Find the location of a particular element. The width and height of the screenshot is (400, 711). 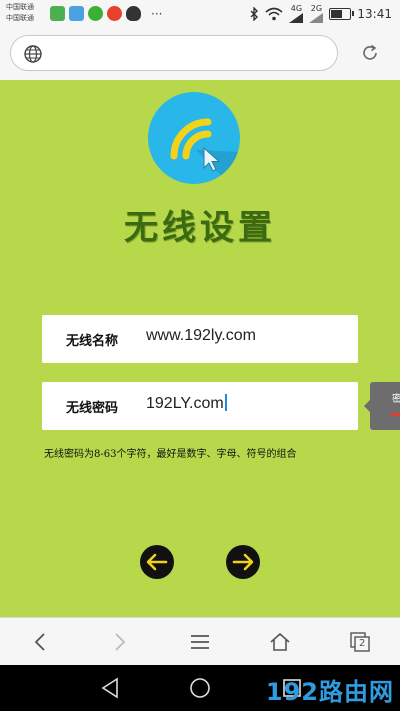

carrier-name-2: 中国联通 is located at coordinates (20, 18).